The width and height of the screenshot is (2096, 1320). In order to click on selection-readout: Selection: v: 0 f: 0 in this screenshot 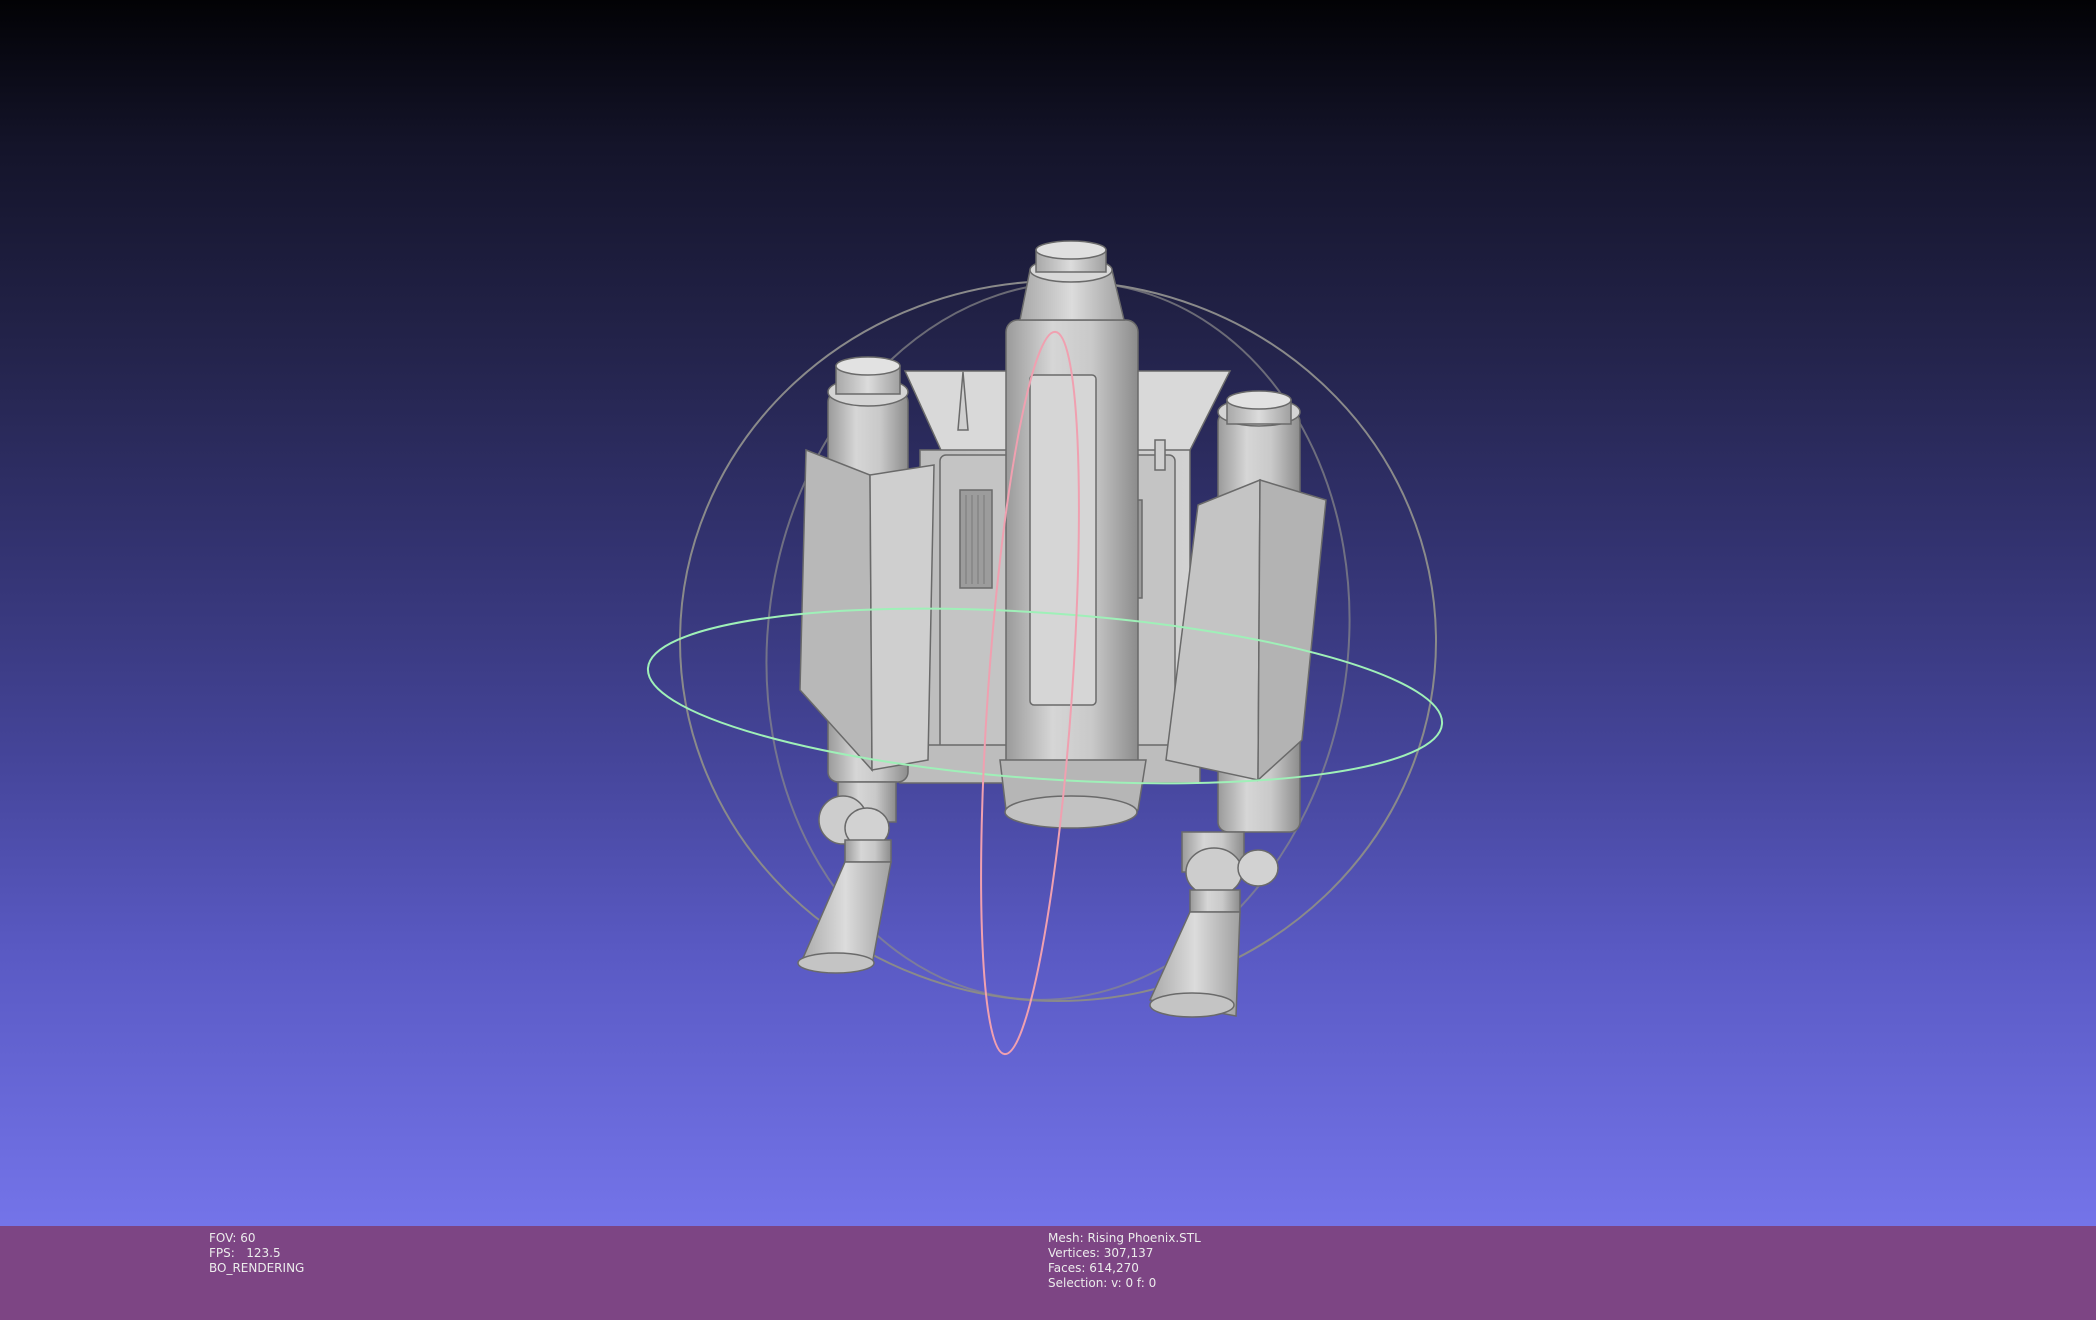, I will do `click(1102, 1283)`.